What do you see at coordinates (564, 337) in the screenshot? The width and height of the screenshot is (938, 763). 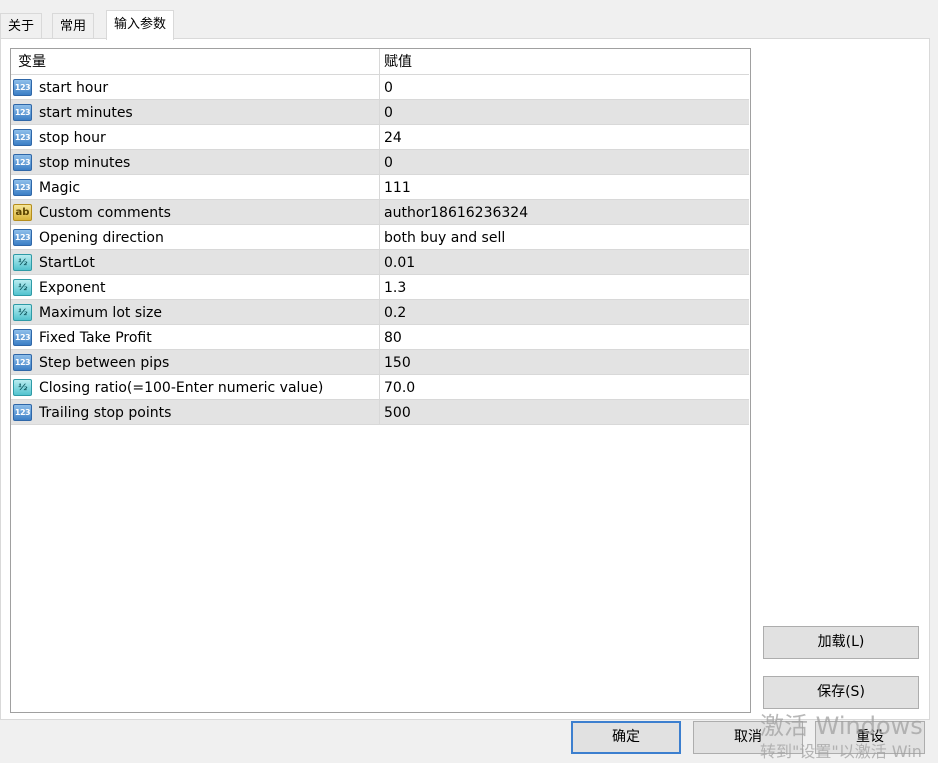 I see `parameter-value: 80` at bounding box center [564, 337].